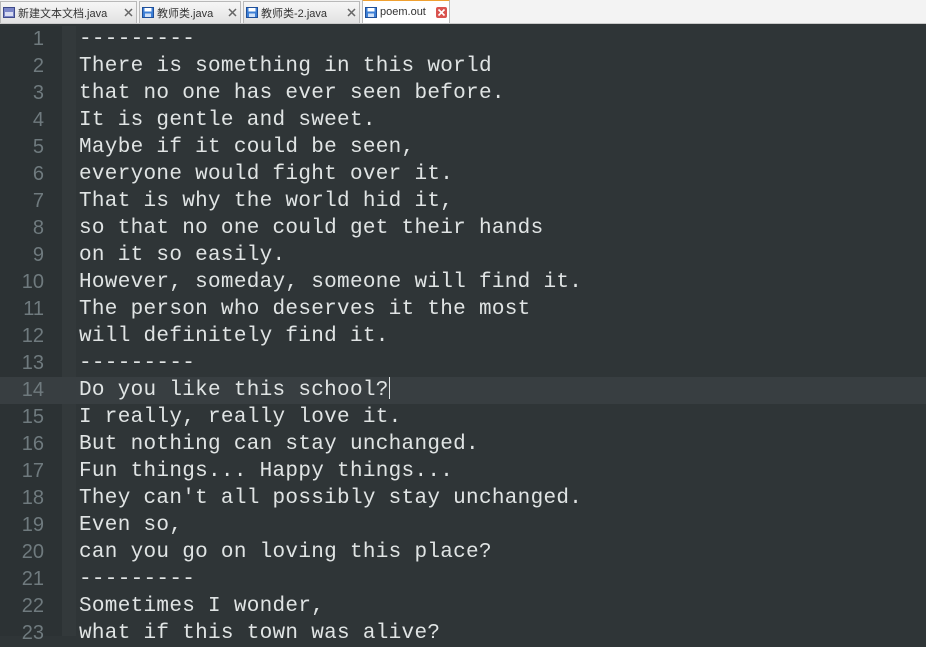 The image size is (926, 647). I want to click on code-line: 7 That is why the world hid it,, so click(463, 201).